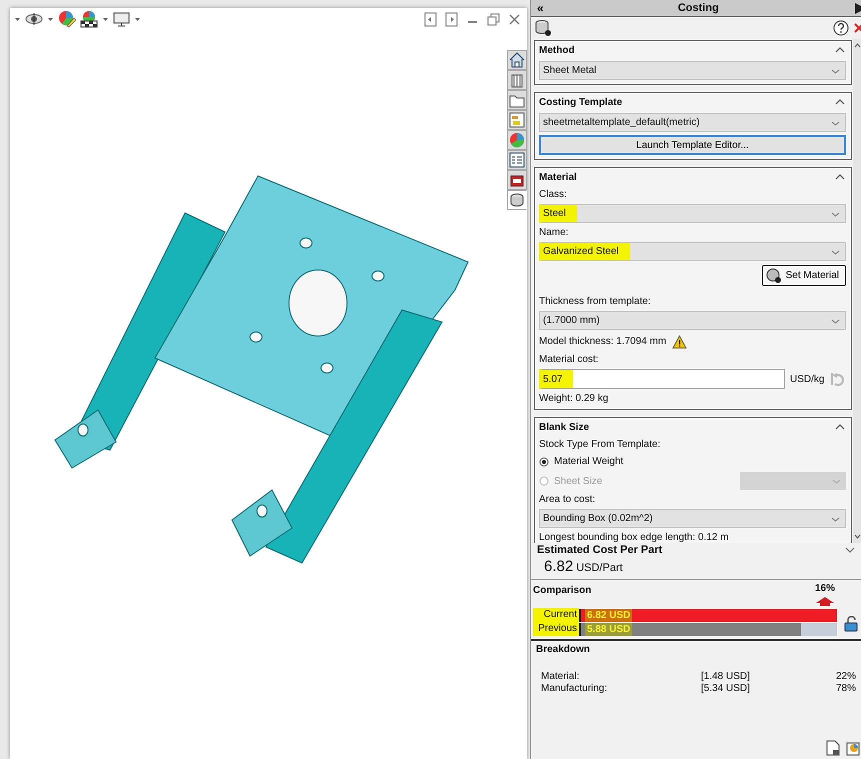  I want to click on section-title: Method, so click(557, 50).